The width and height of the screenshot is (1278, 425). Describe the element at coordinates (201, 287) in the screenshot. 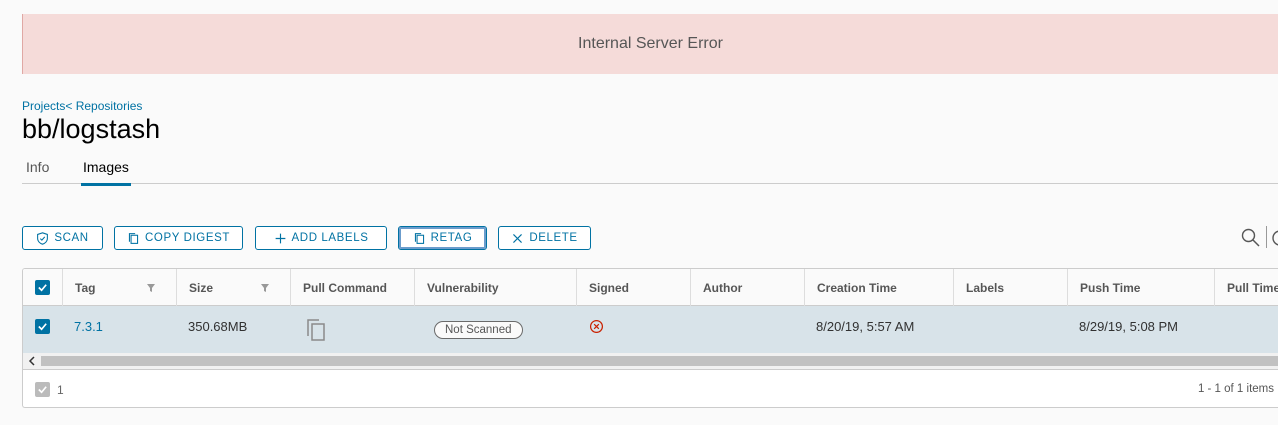

I see `column-header-size-label: Size` at that location.